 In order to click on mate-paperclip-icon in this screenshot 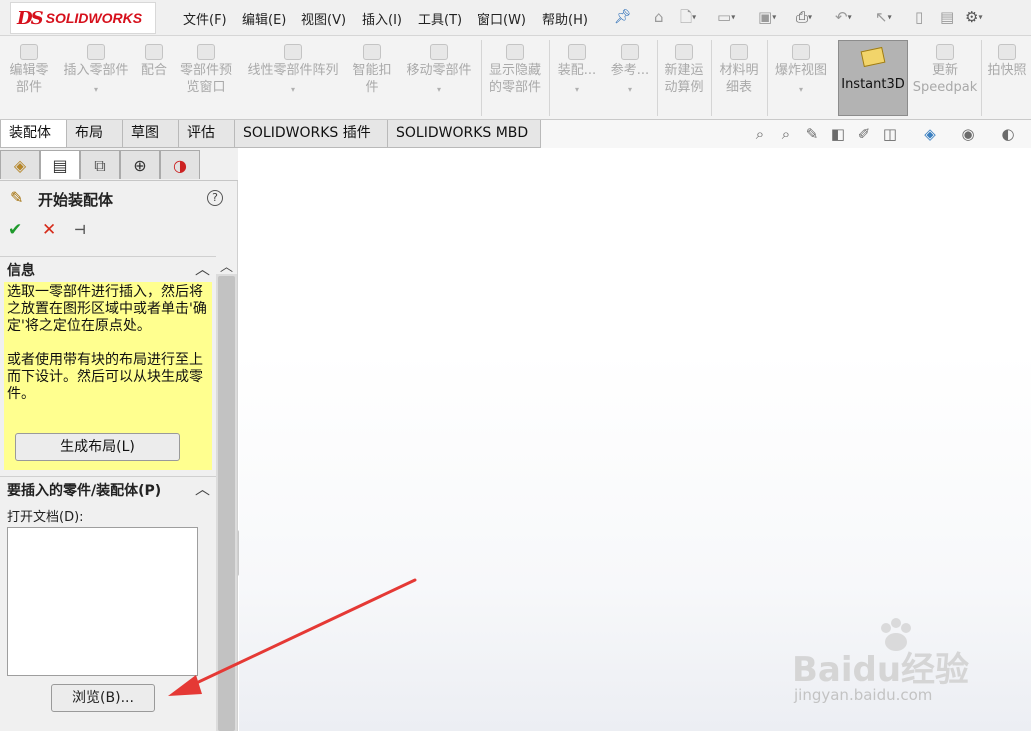, I will do `click(154, 52)`.